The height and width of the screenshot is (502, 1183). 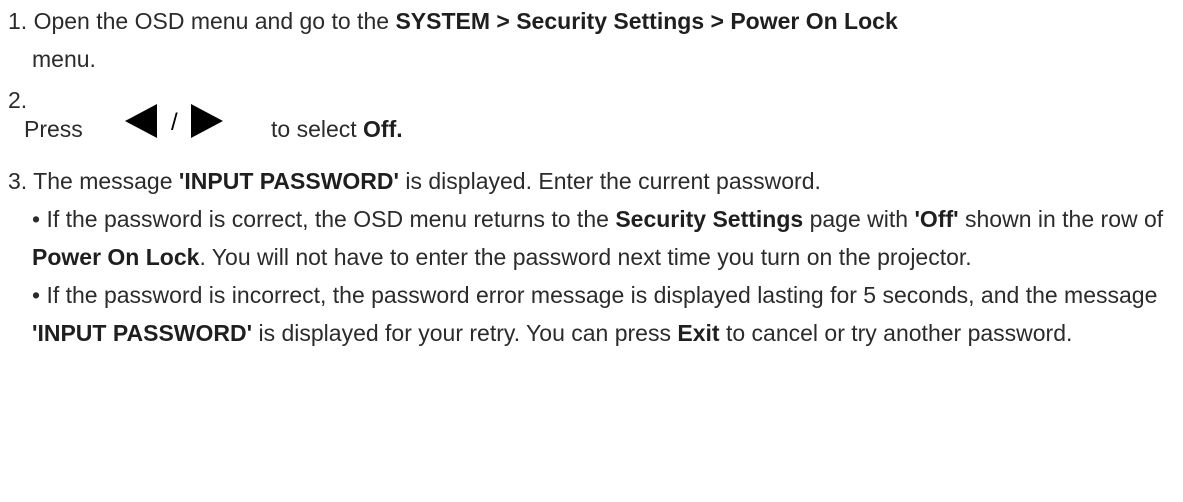 I want to click on step-3-number: 3., so click(x=18, y=181).